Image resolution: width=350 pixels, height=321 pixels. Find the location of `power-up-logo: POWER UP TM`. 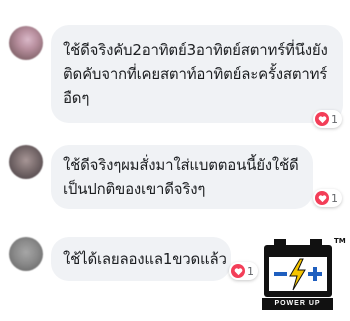

power-up-logo: POWER UP TM is located at coordinates (304, 273).